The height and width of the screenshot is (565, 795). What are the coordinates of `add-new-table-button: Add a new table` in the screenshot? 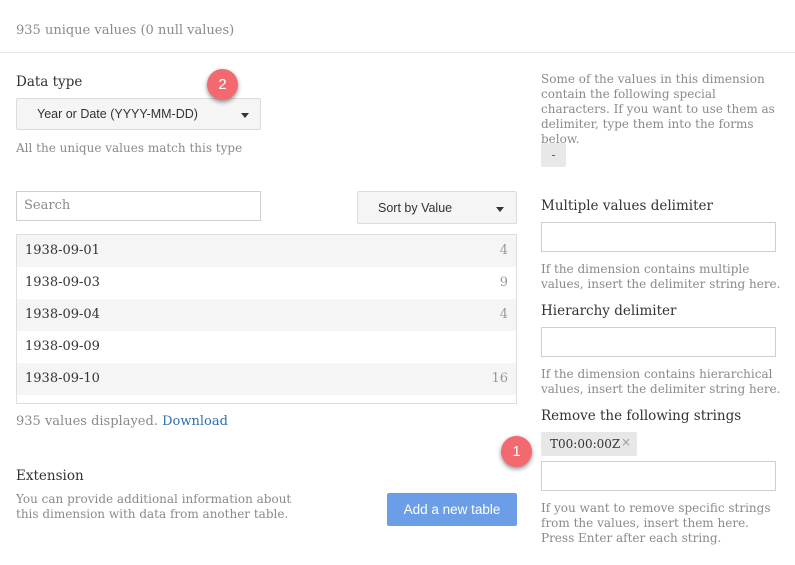 It's located at (452, 509).